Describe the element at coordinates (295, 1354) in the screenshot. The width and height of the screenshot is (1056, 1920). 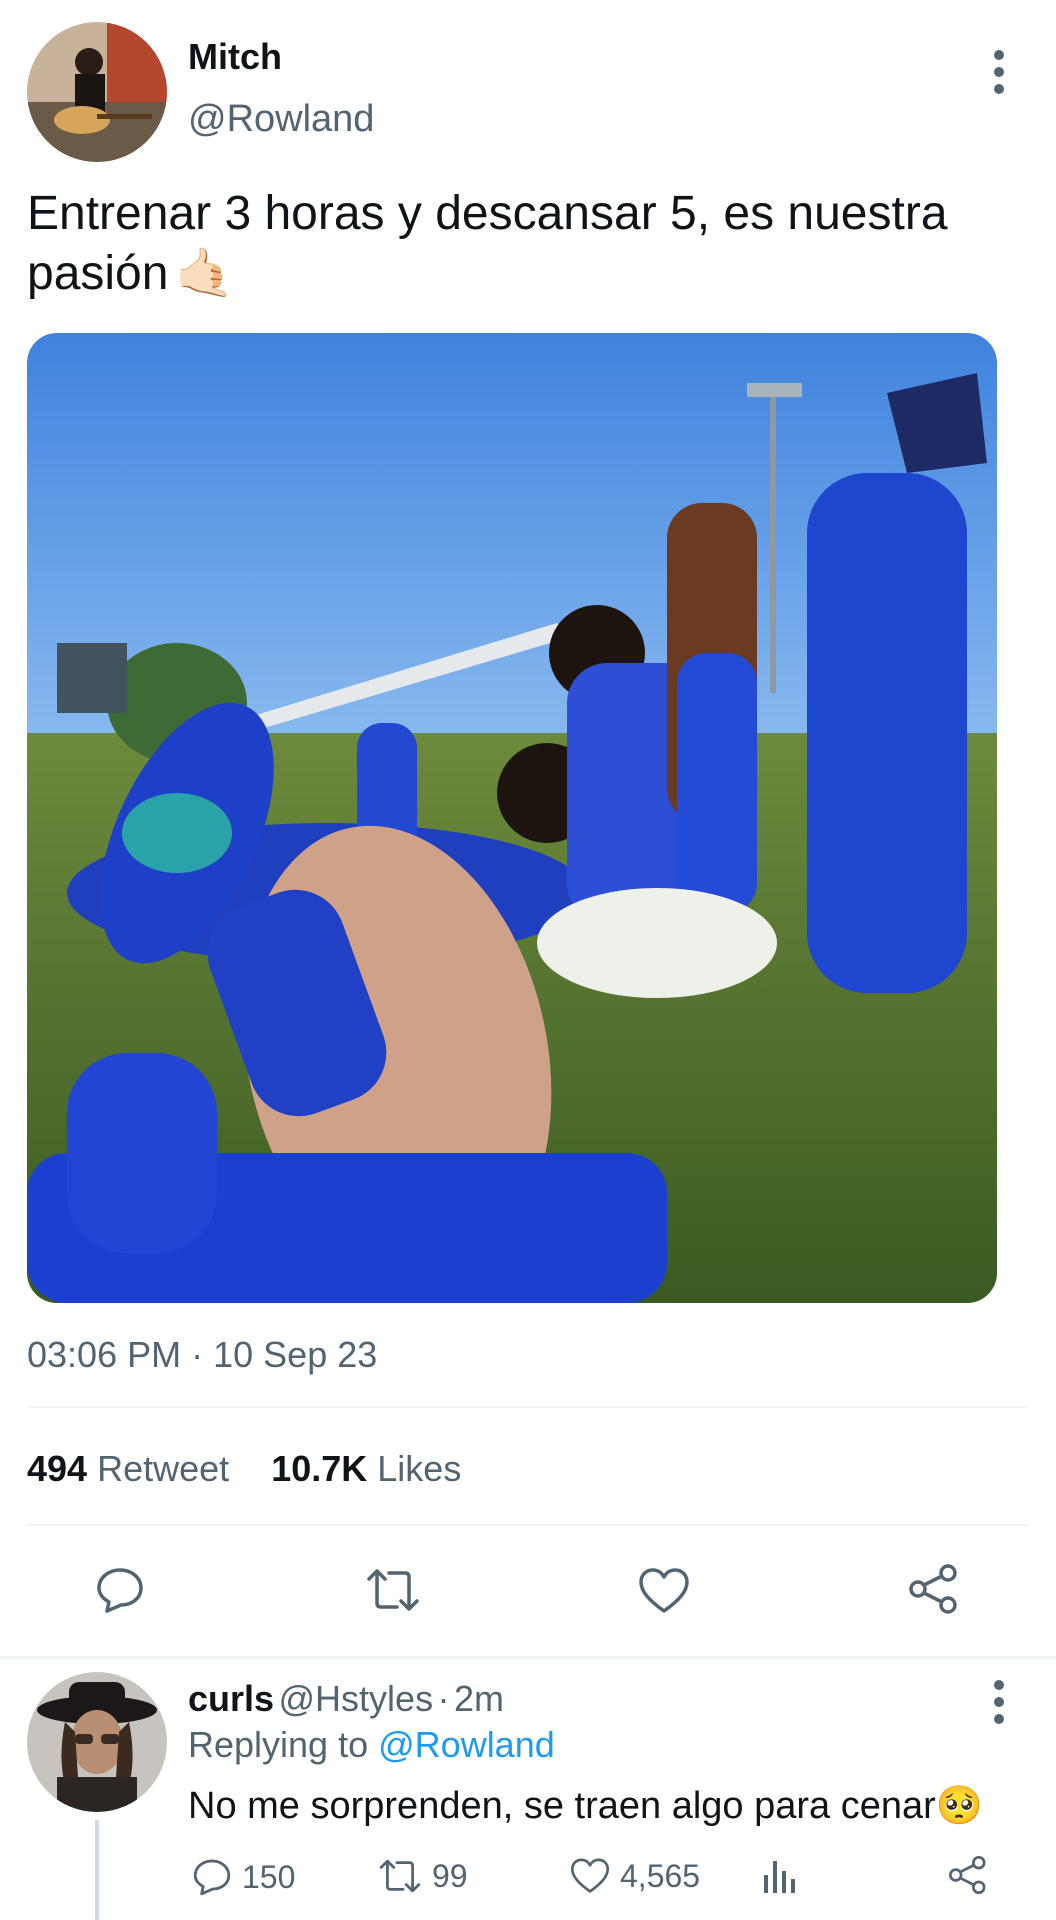
I see `tweet-date: 10 Sep 23` at that location.